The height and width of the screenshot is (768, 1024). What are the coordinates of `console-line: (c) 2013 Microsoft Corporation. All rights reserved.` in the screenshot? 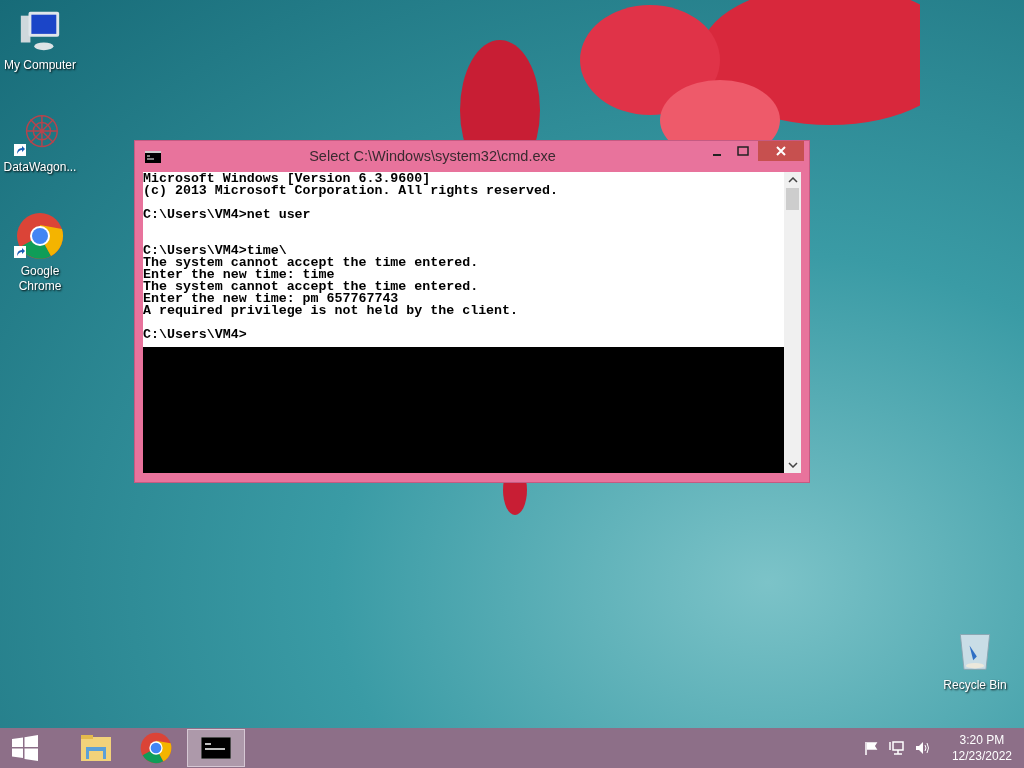 It's located at (351, 191).